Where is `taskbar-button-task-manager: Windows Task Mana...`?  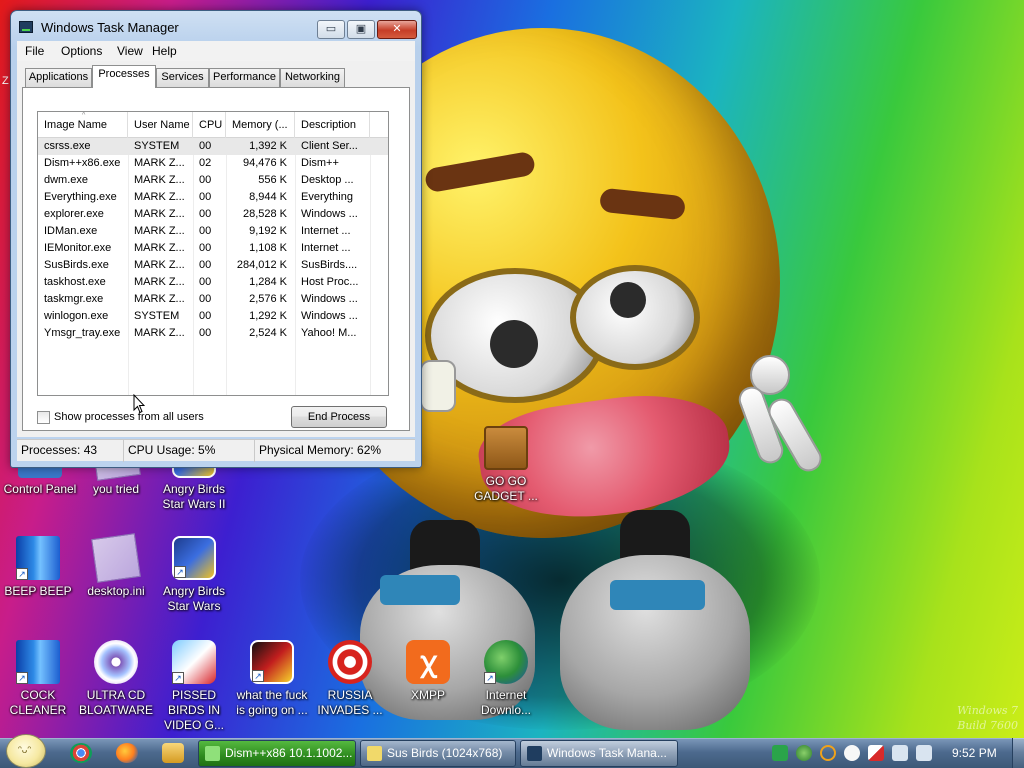
taskbar-button-task-manager: Windows Task Mana... is located at coordinates (599, 753).